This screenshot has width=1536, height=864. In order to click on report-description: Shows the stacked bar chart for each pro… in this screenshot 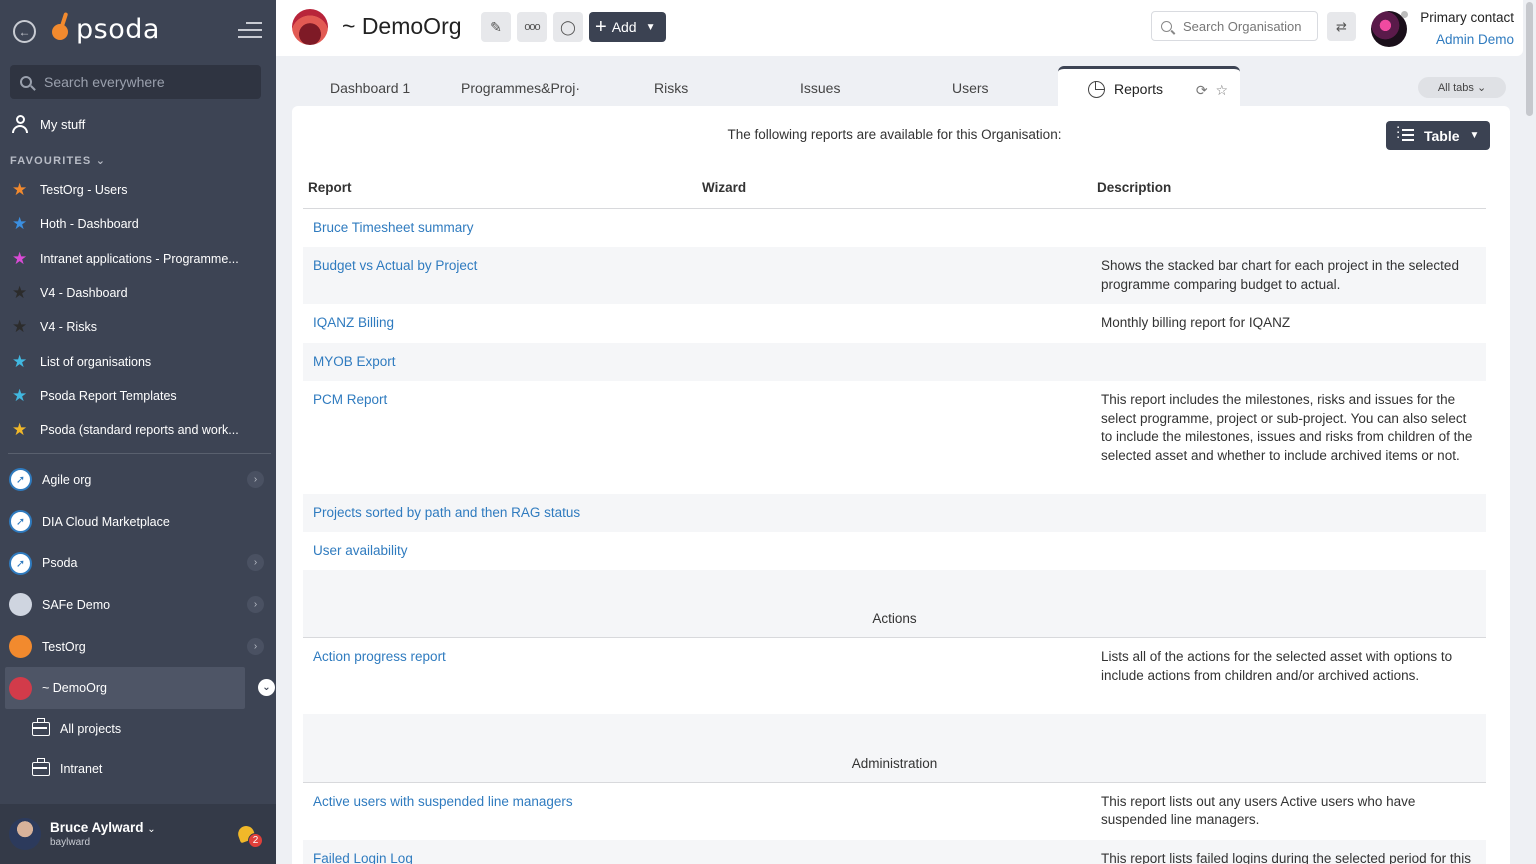, I will do `click(1280, 275)`.